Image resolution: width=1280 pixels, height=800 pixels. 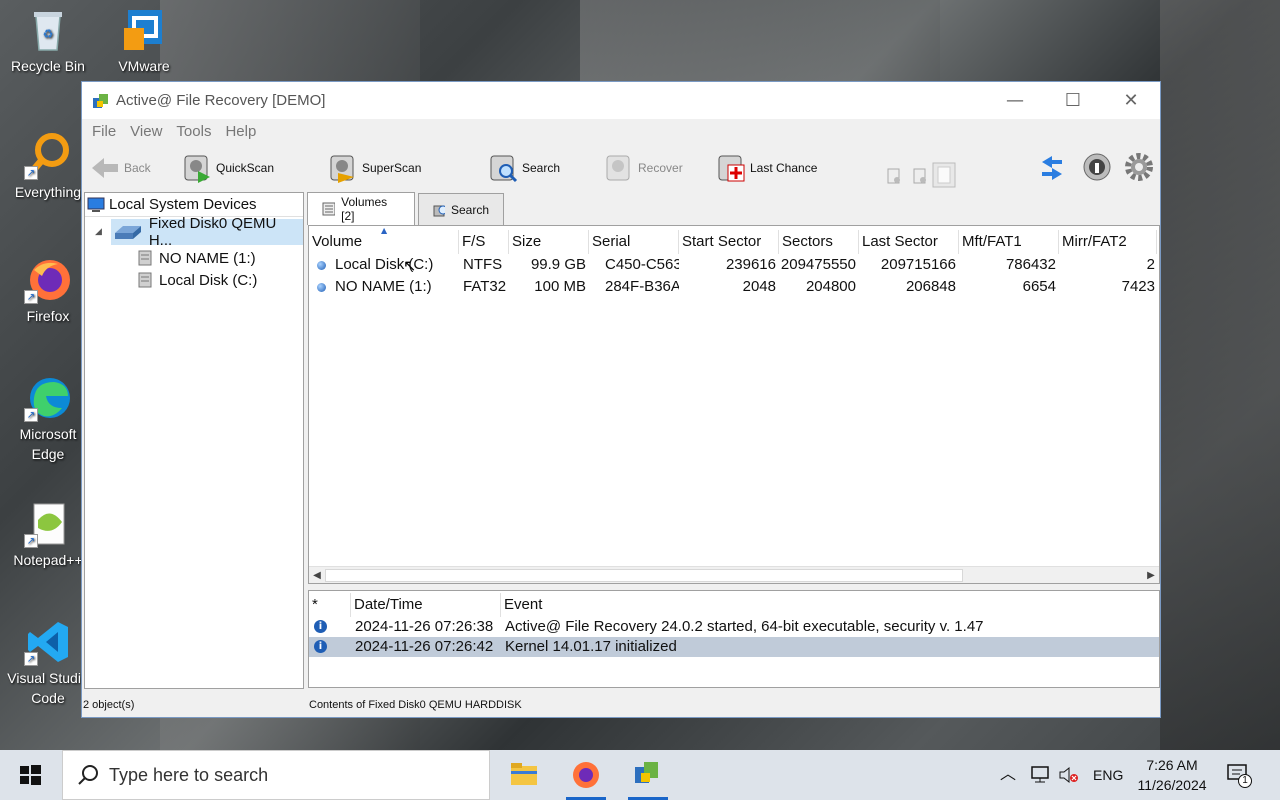 What do you see at coordinates (829, 605) in the screenshot?
I see `log-header-event: Event` at bounding box center [829, 605].